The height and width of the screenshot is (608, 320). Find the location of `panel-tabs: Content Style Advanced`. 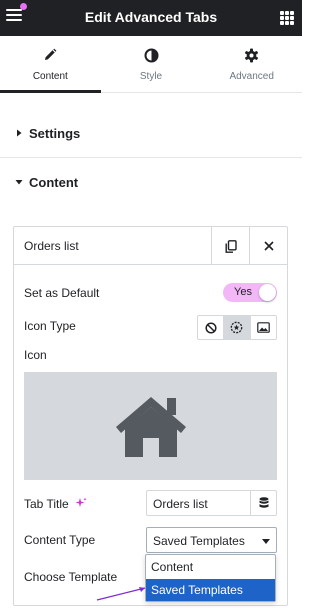

panel-tabs: Content Style Advanced is located at coordinates (151, 64).